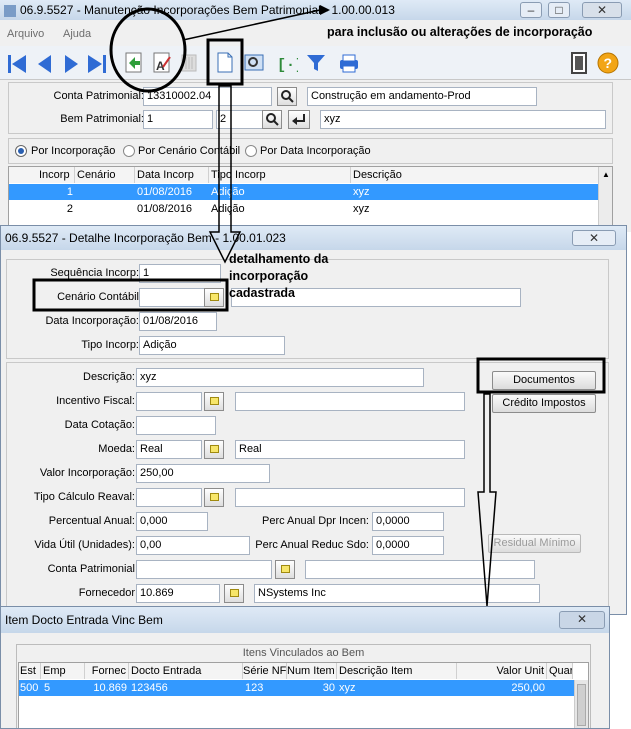  Describe the element at coordinates (251, 151) in the screenshot. I see `radio-por-data` at that location.